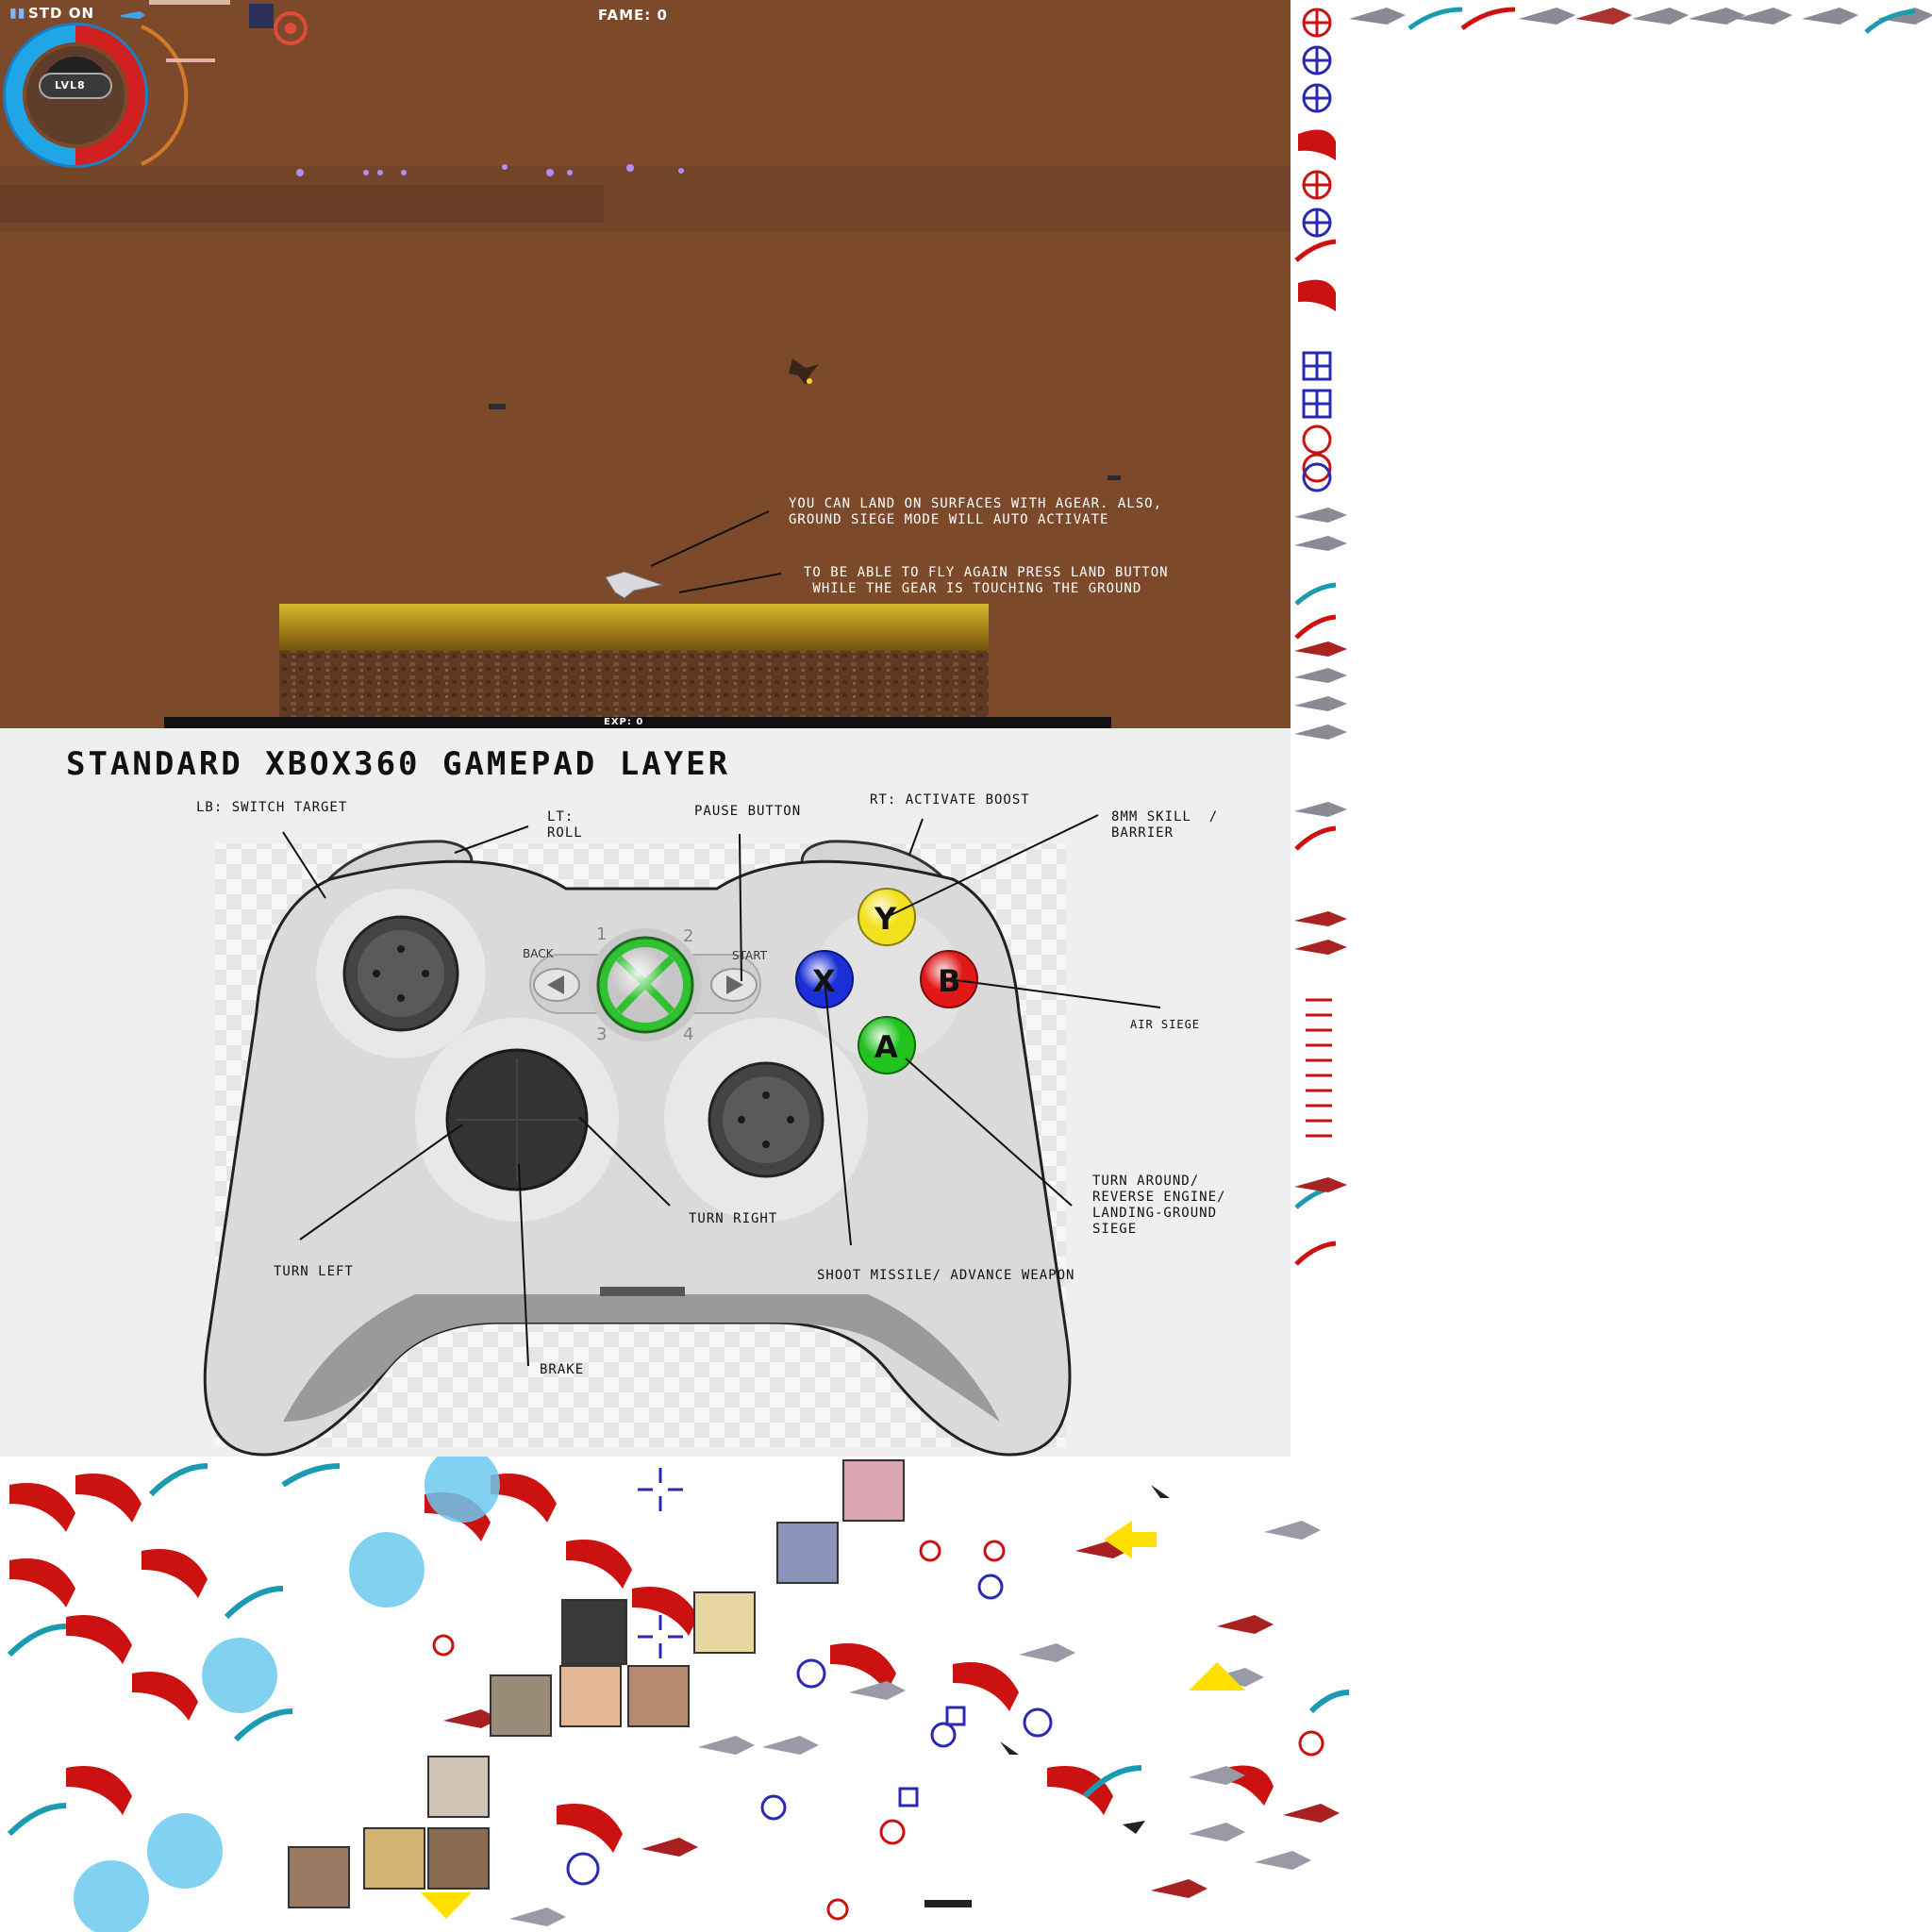 This screenshot has width=1932, height=1932. I want to click on b-button-label: B, so click(949, 981).